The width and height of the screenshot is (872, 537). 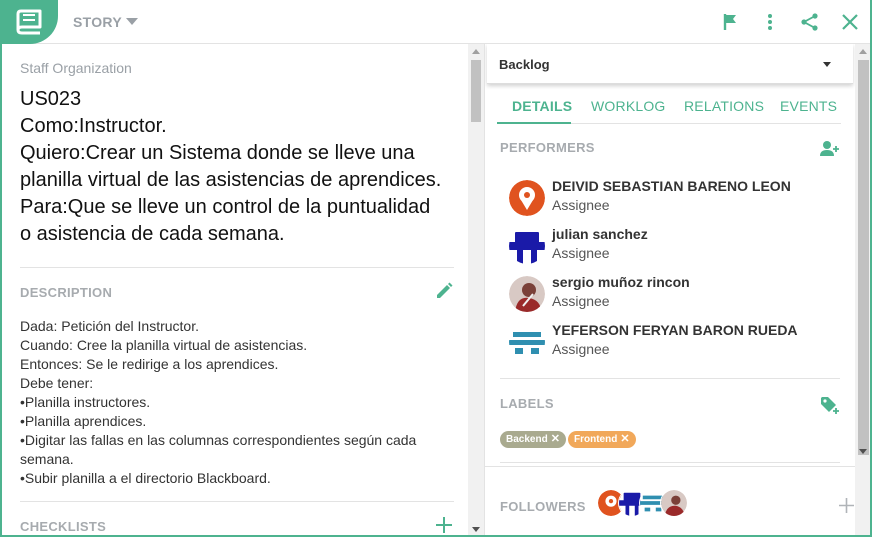 I want to click on edit-pencil-icon, so click(x=444, y=291).